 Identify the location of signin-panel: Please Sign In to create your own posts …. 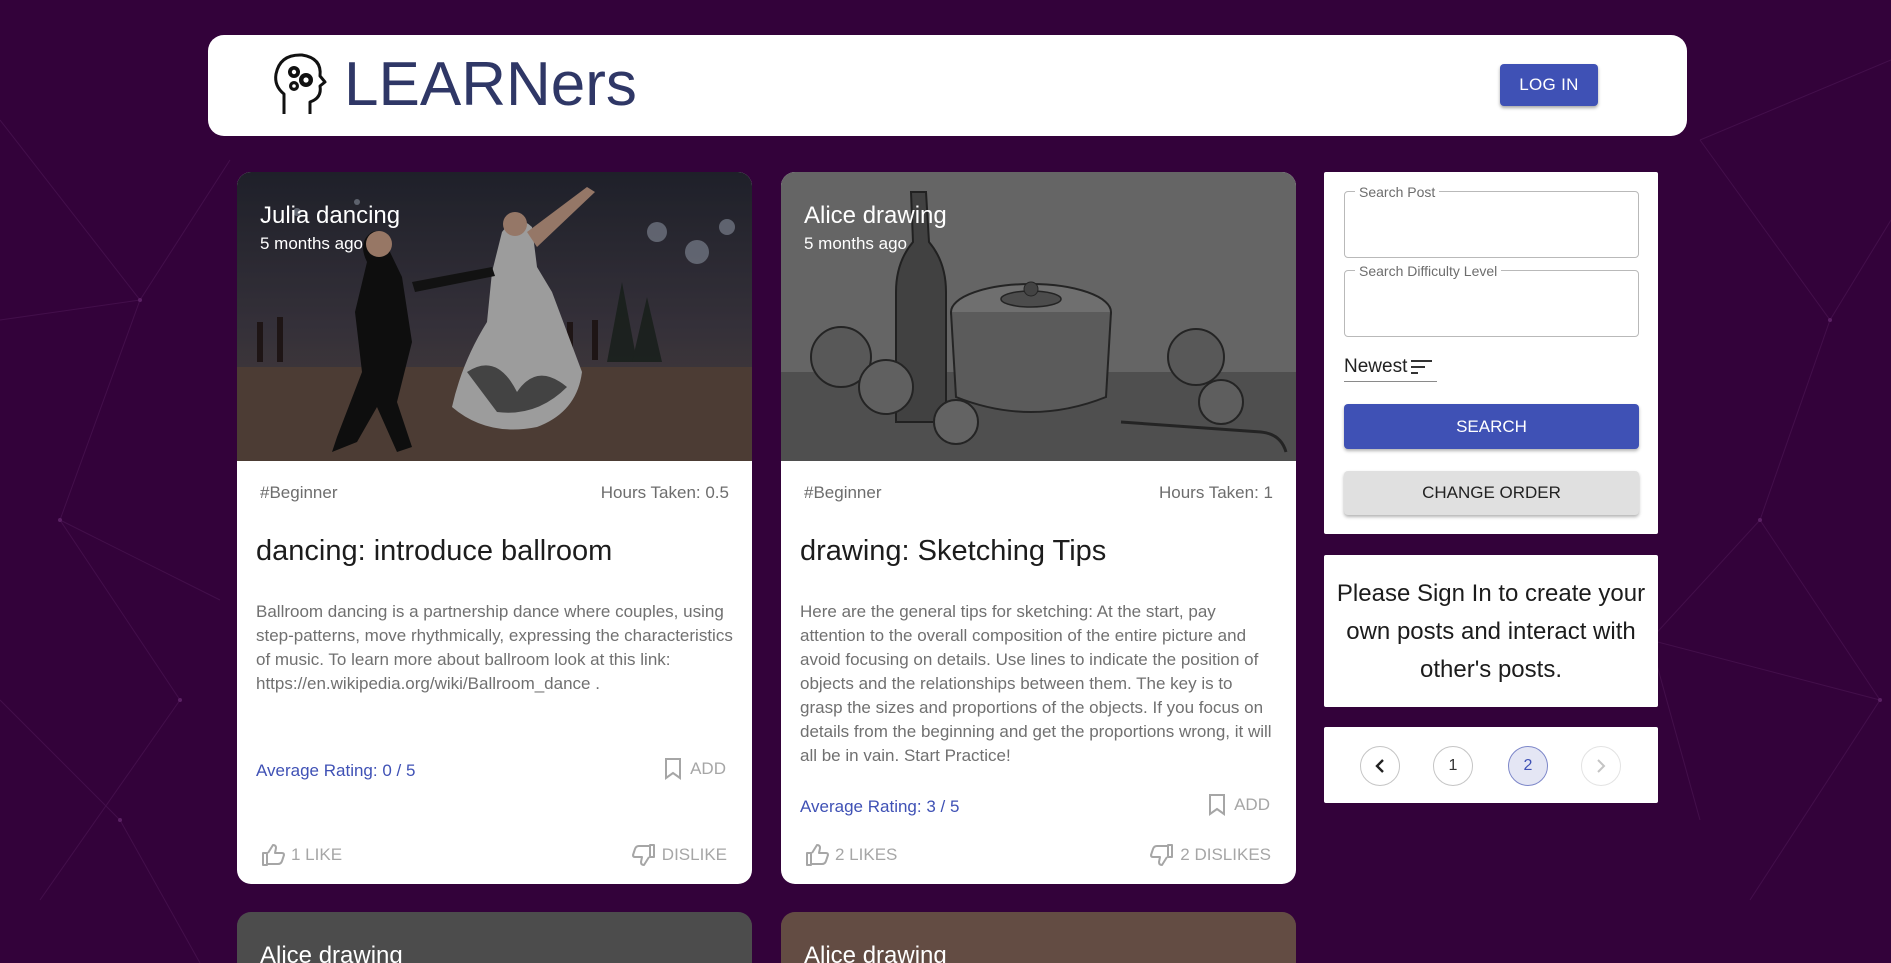
(1491, 631).